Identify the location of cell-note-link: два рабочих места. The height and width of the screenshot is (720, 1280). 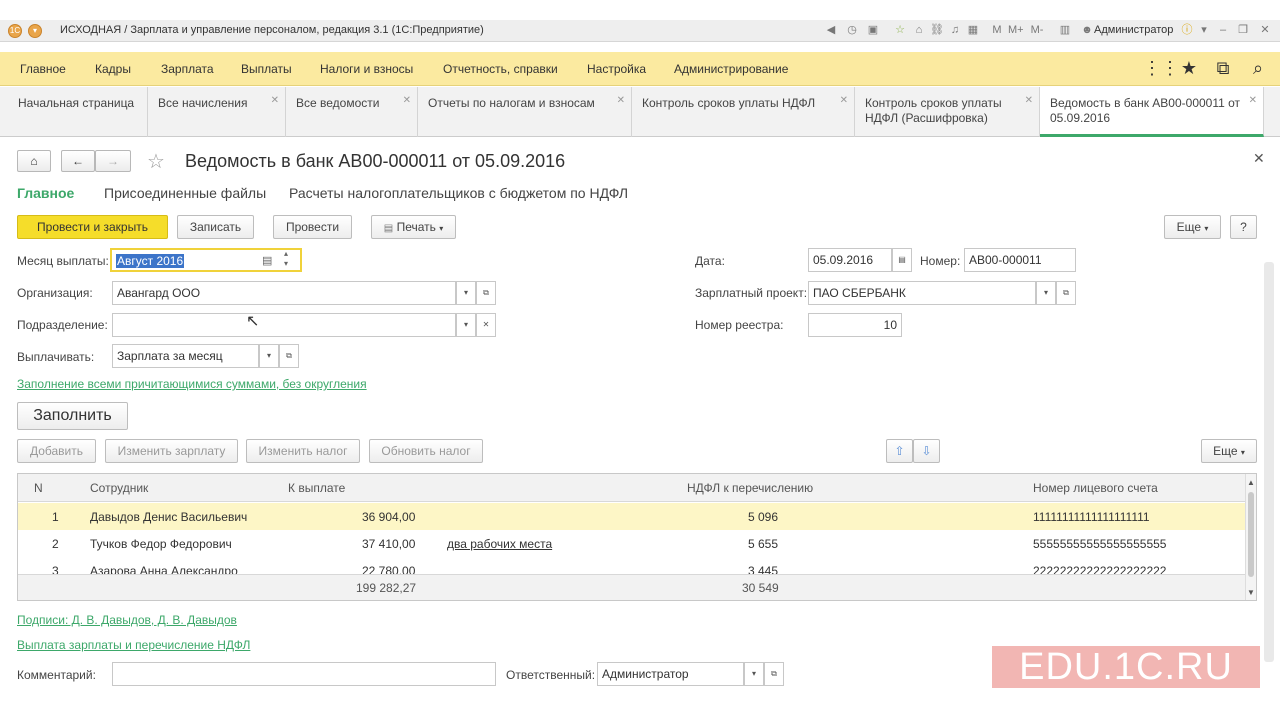
(499, 544).